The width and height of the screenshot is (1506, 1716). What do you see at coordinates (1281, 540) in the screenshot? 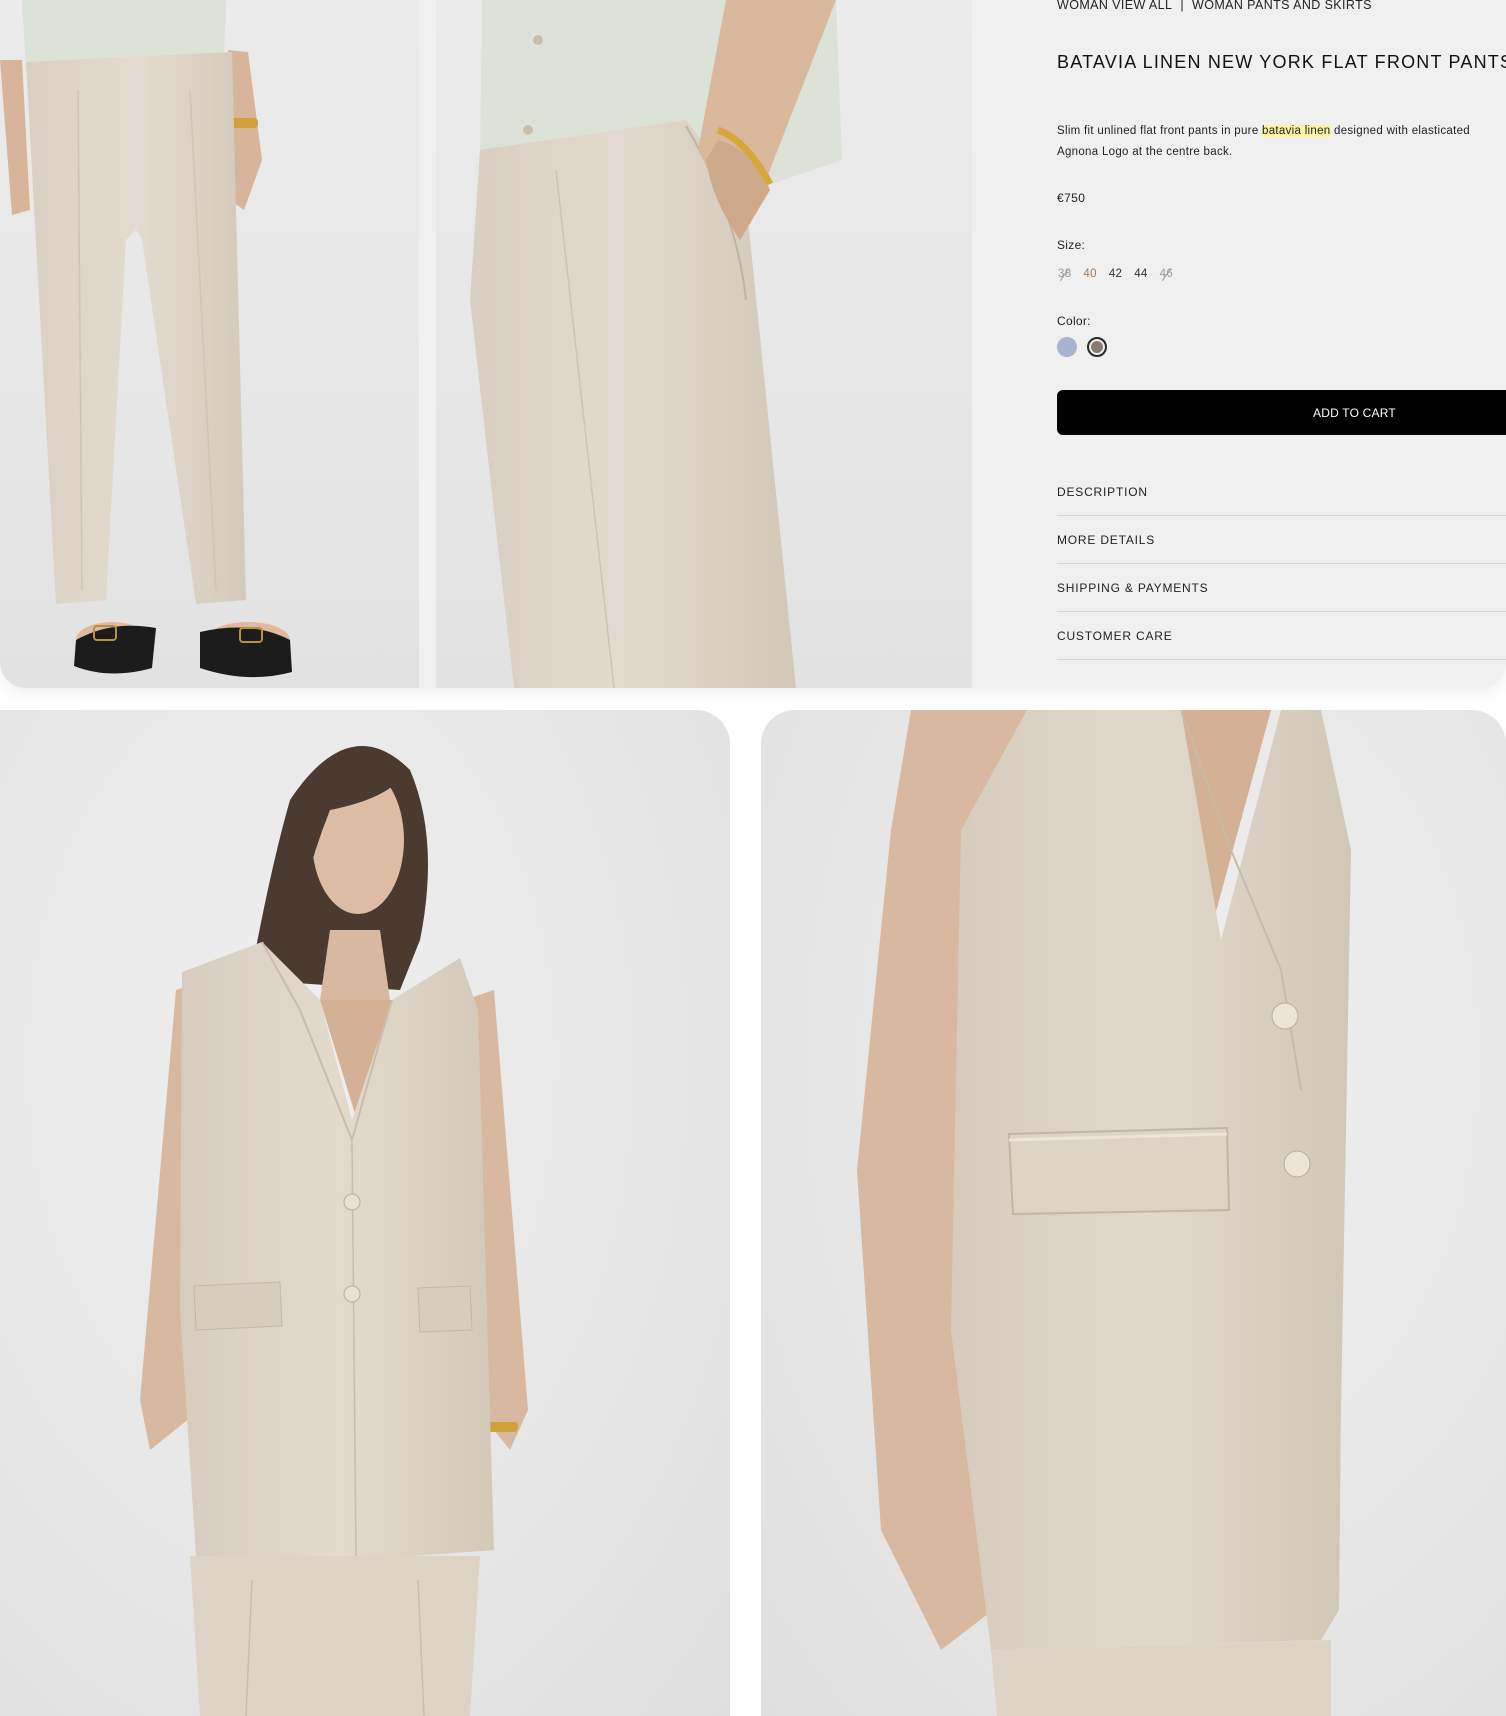
I see `accordion-more-details: MORE DETAILS` at bounding box center [1281, 540].